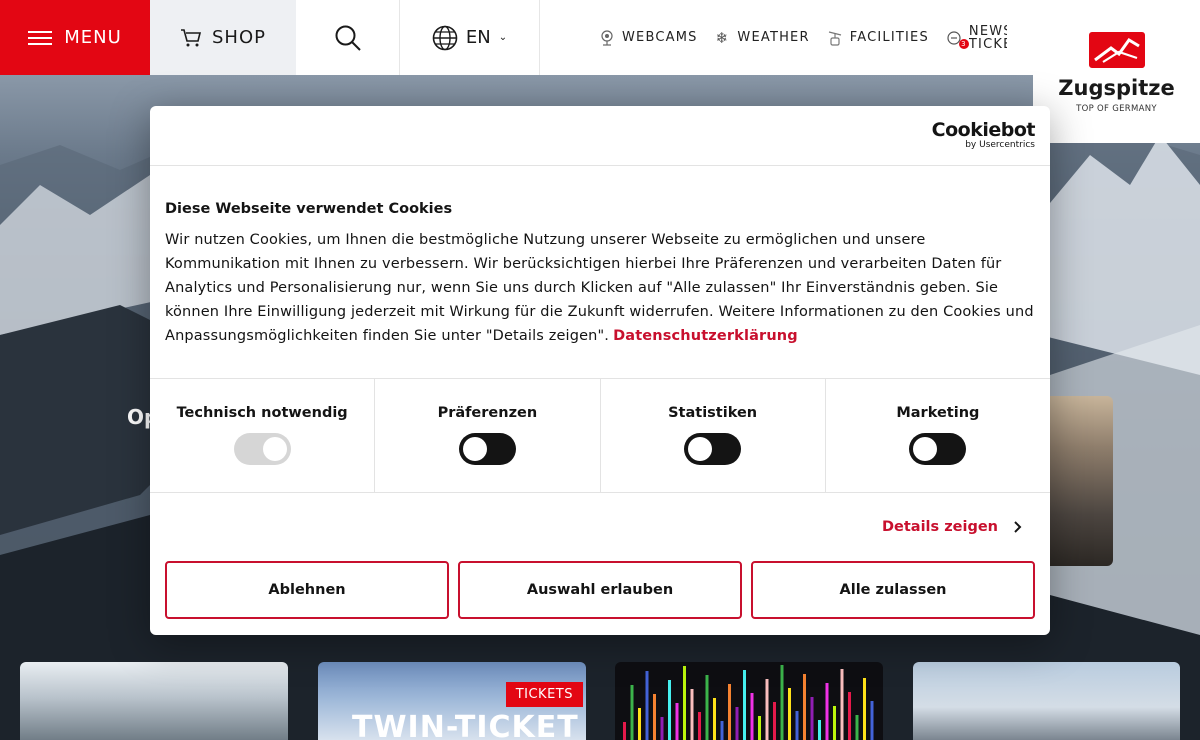  What do you see at coordinates (503, 37) in the screenshot?
I see `chevron-down-icon: ⌄` at bounding box center [503, 37].